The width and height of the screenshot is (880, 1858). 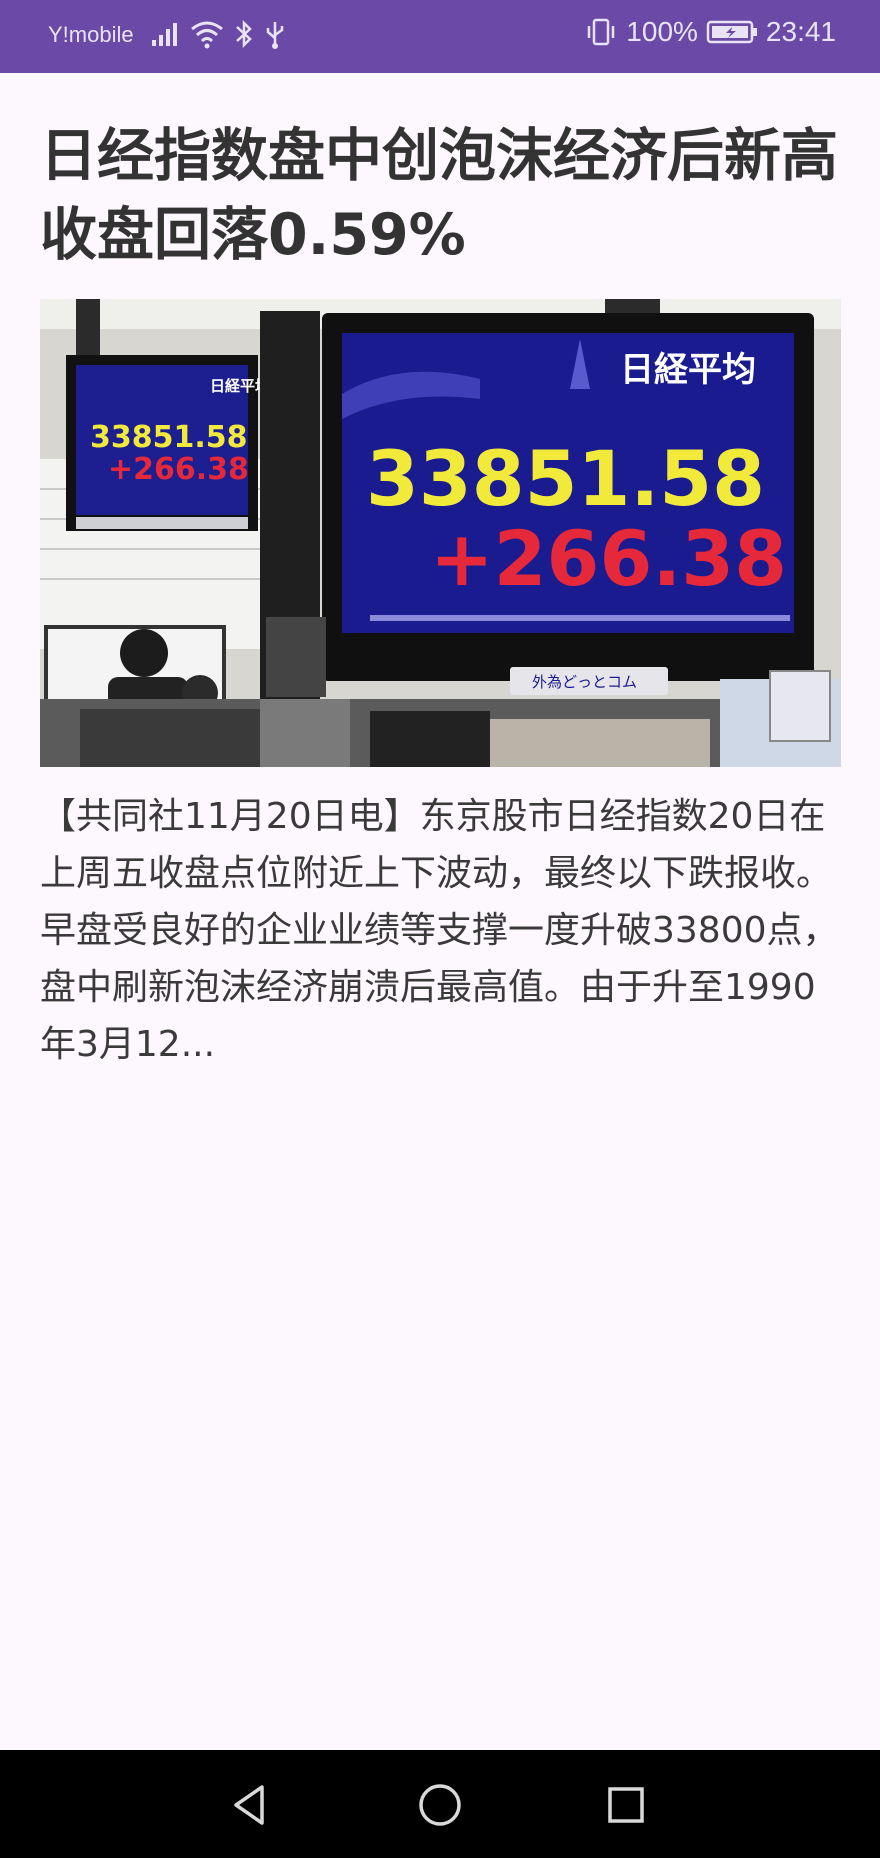 I want to click on main-board-label: 日経平均, so click(x=688, y=370).